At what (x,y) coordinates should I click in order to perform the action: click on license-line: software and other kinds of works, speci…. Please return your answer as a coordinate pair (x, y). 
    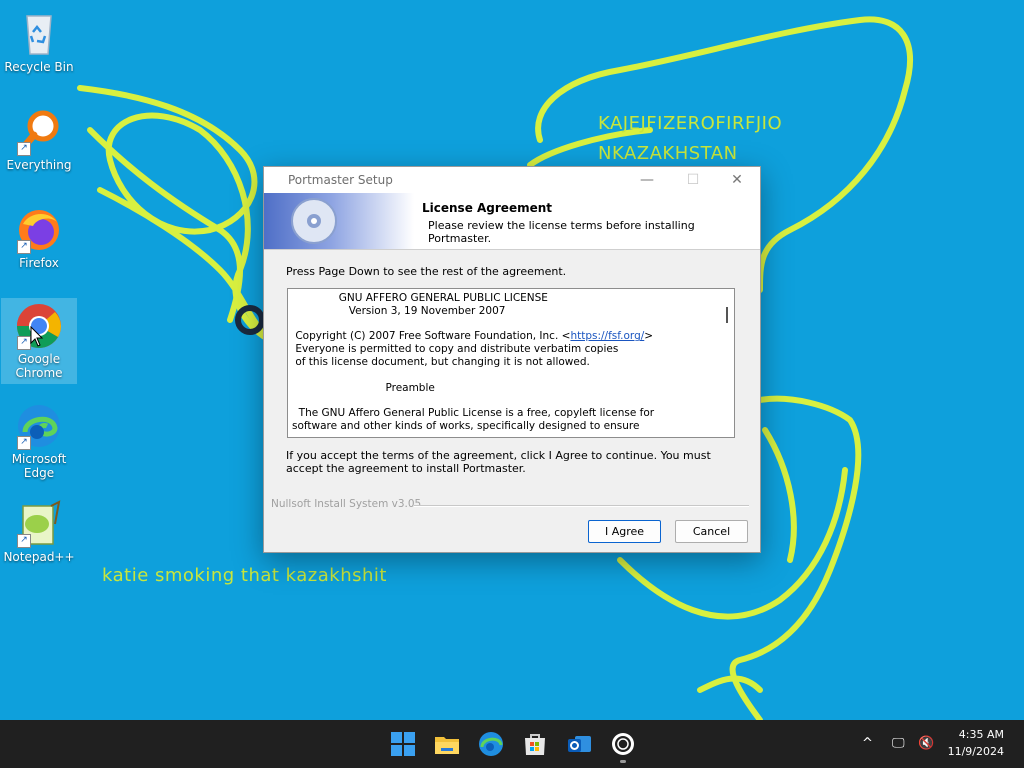
    Looking at the image, I should click on (466, 425).